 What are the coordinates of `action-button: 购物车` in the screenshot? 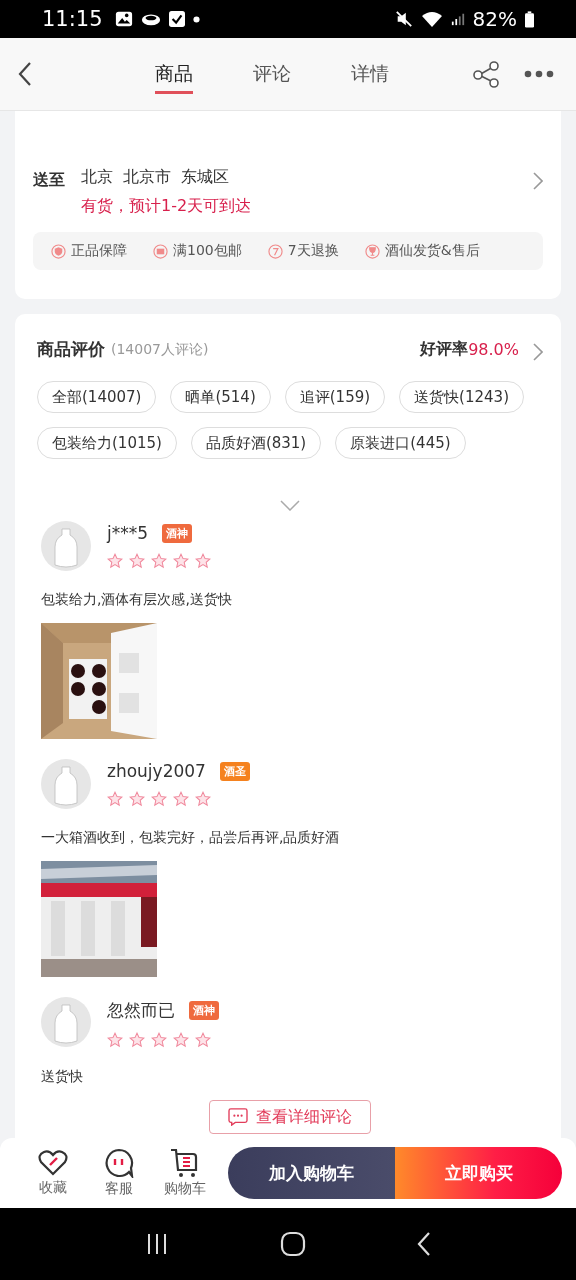 It's located at (185, 1173).